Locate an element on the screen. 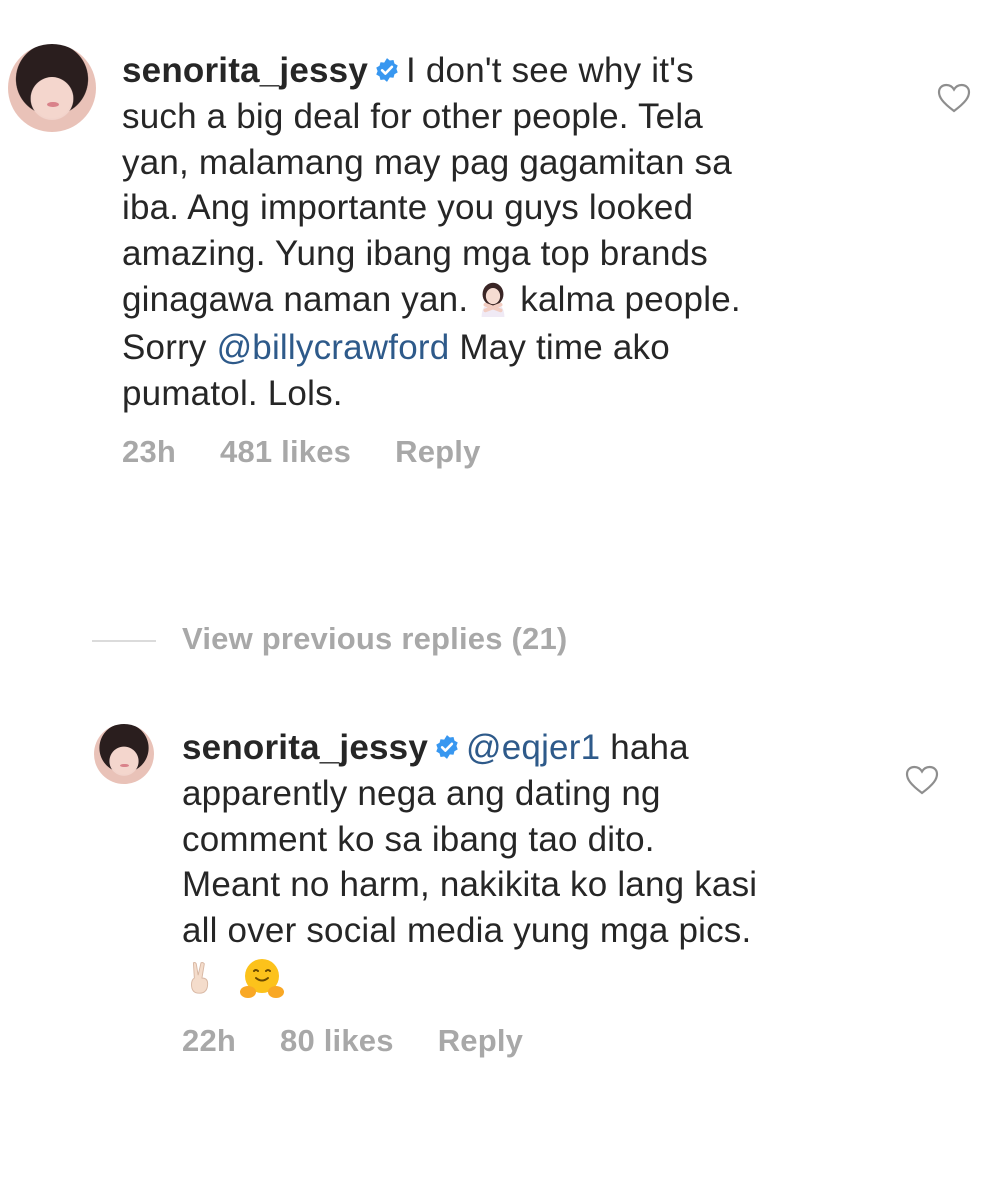 The height and width of the screenshot is (1188, 1000). reply-line: haha is located at coordinates (649, 747).